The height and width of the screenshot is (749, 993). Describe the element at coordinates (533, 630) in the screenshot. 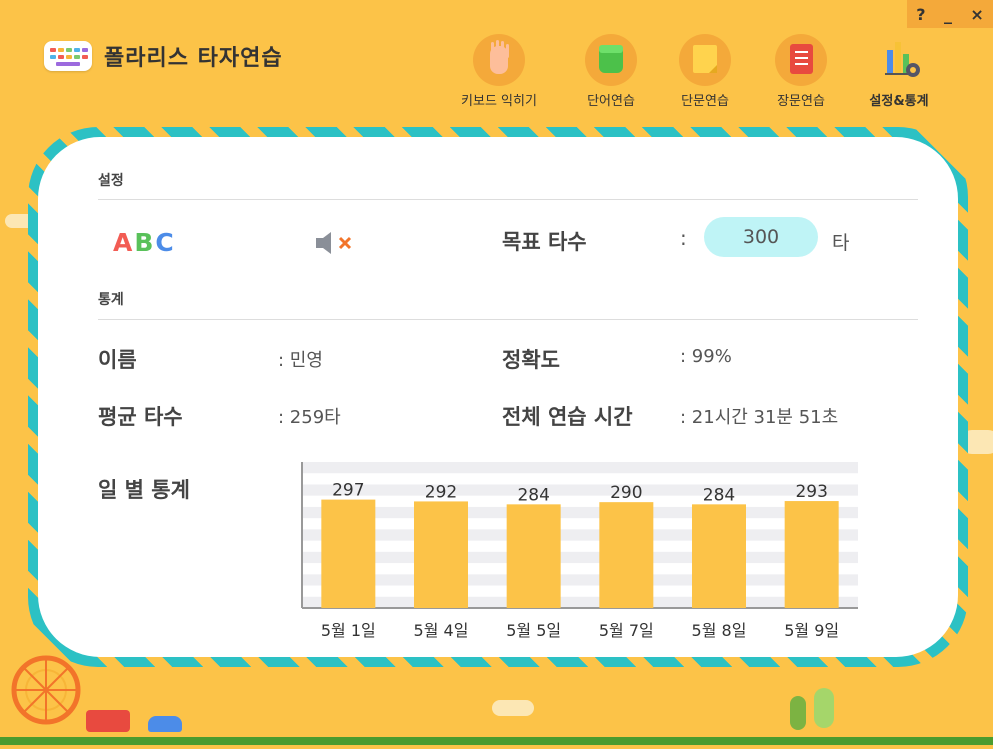

I see `x-tick-label: 5월 5일` at that location.